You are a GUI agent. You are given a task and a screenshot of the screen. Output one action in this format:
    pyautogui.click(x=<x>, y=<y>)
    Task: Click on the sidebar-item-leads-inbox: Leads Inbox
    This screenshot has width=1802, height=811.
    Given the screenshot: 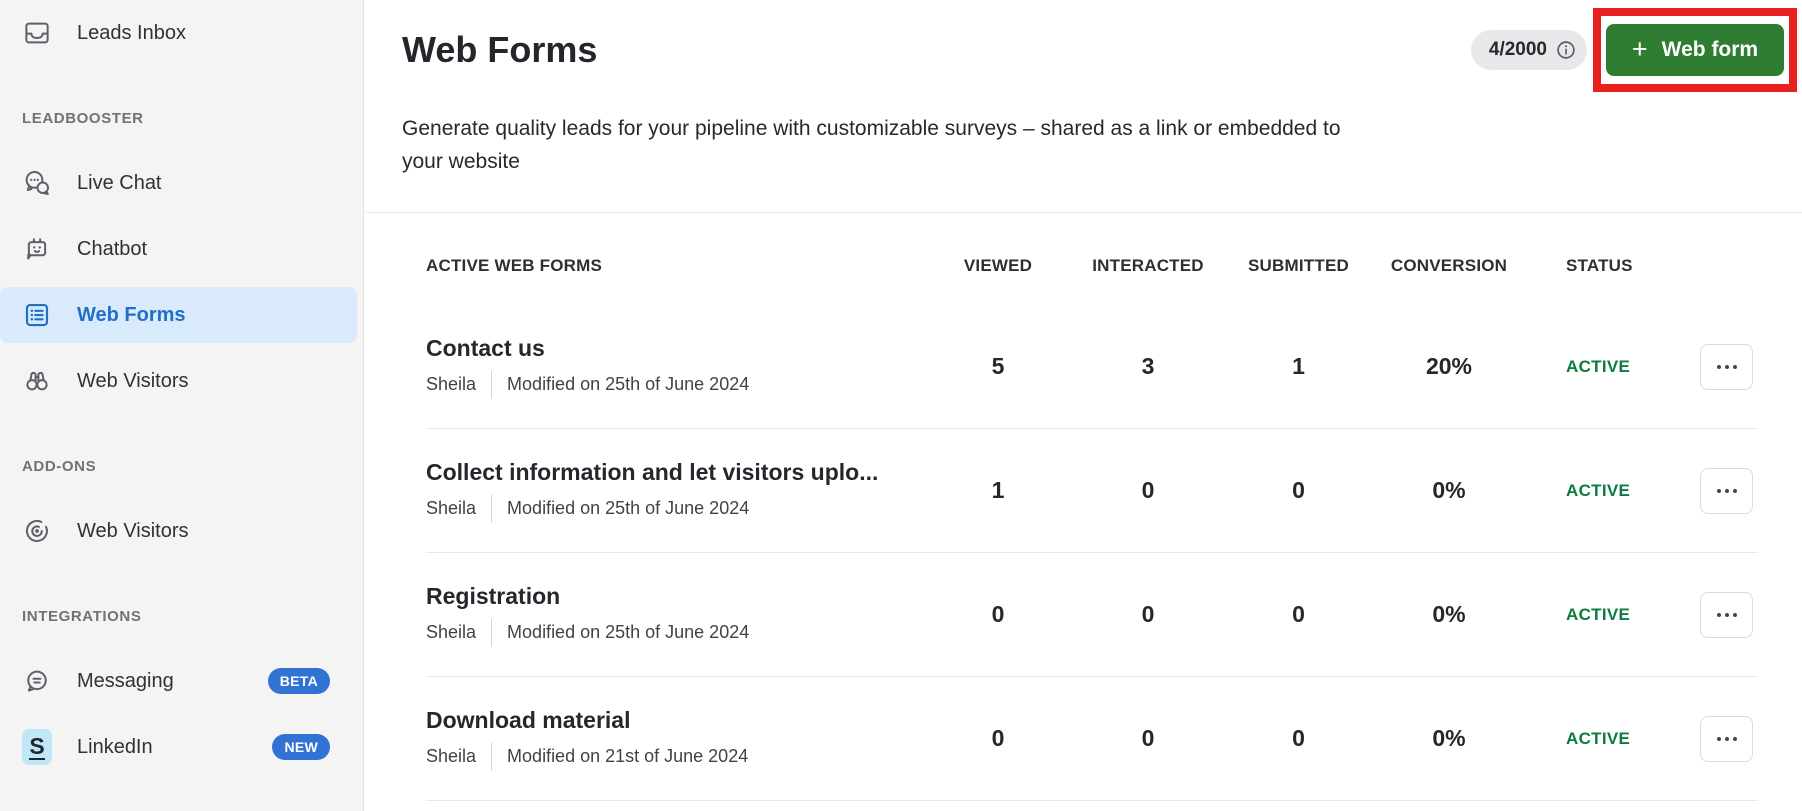 What is the action you would take?
    pyautogui.click(x=181, y=33)
    